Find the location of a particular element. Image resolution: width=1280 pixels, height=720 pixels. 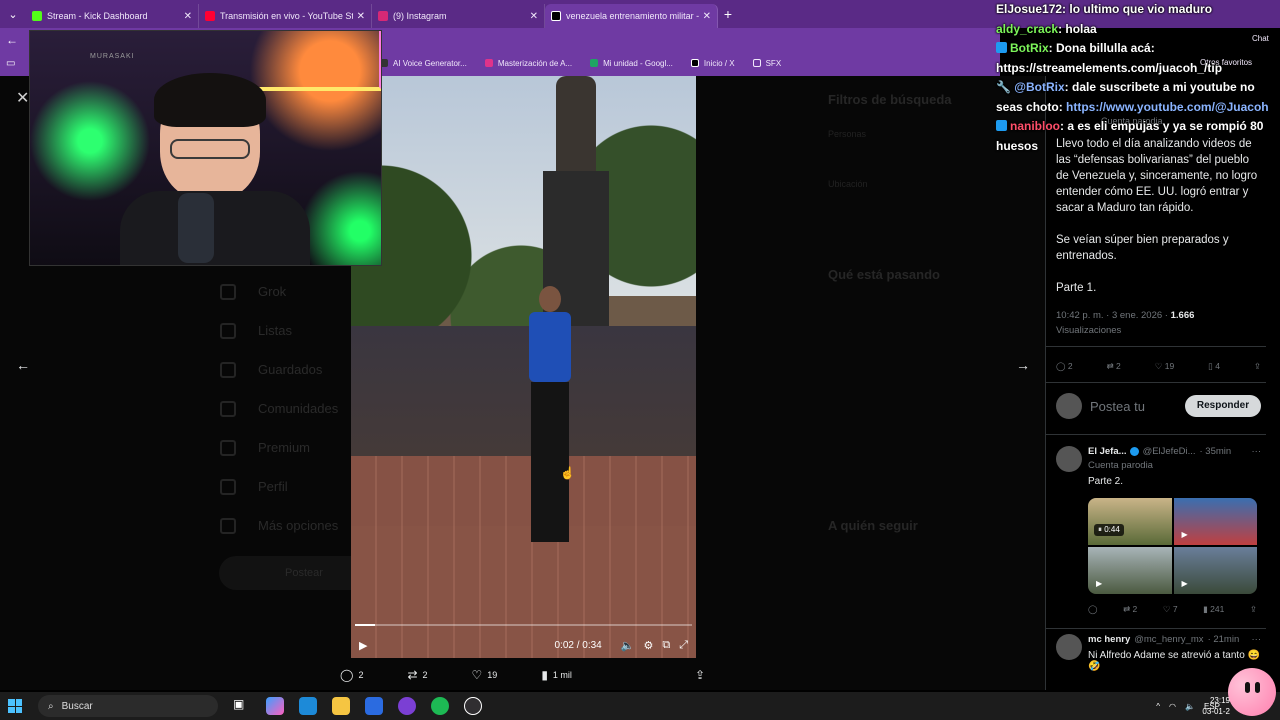

video-progress-bar is located at coordinates (523, 625).